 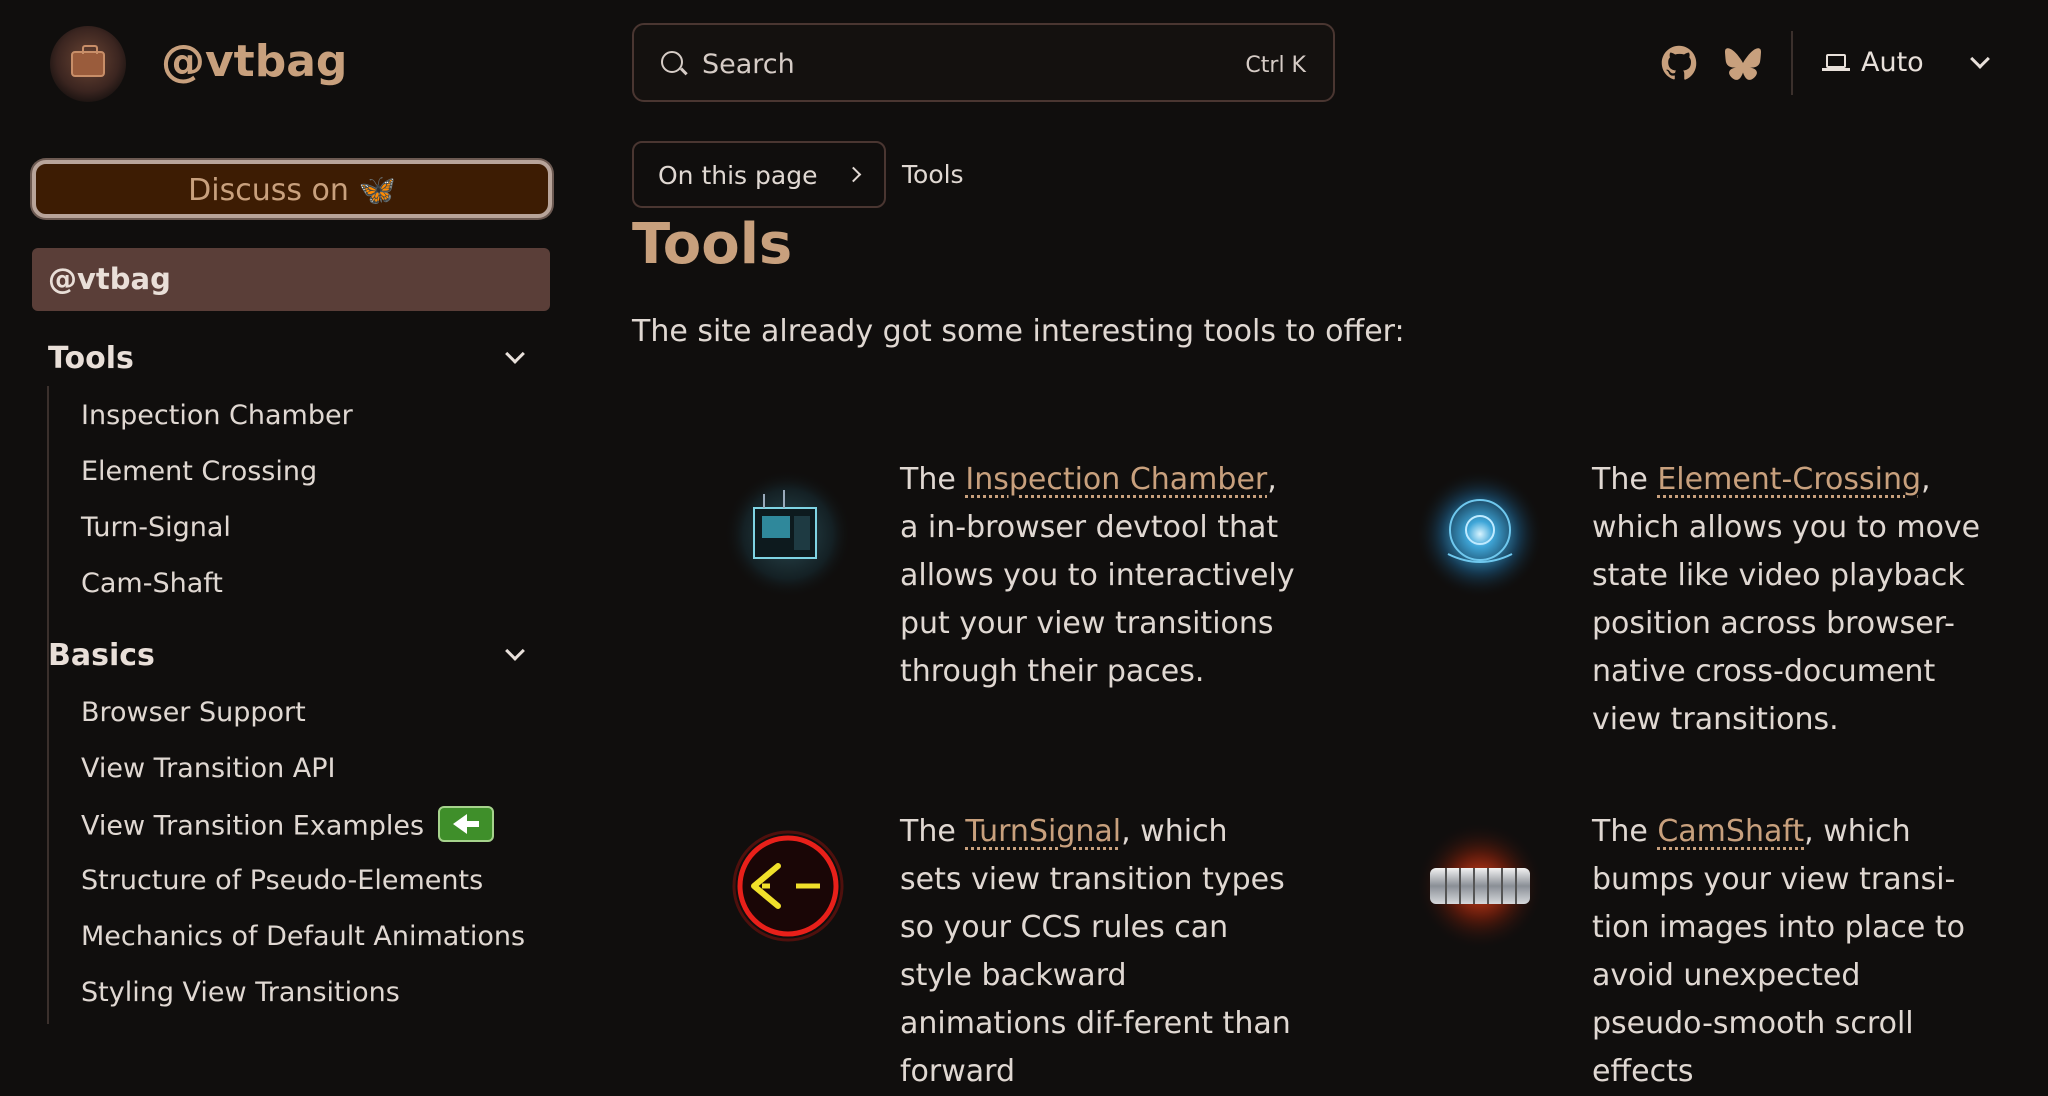 I want to click on site-title: @vtbag, so click(x=254, y=61).